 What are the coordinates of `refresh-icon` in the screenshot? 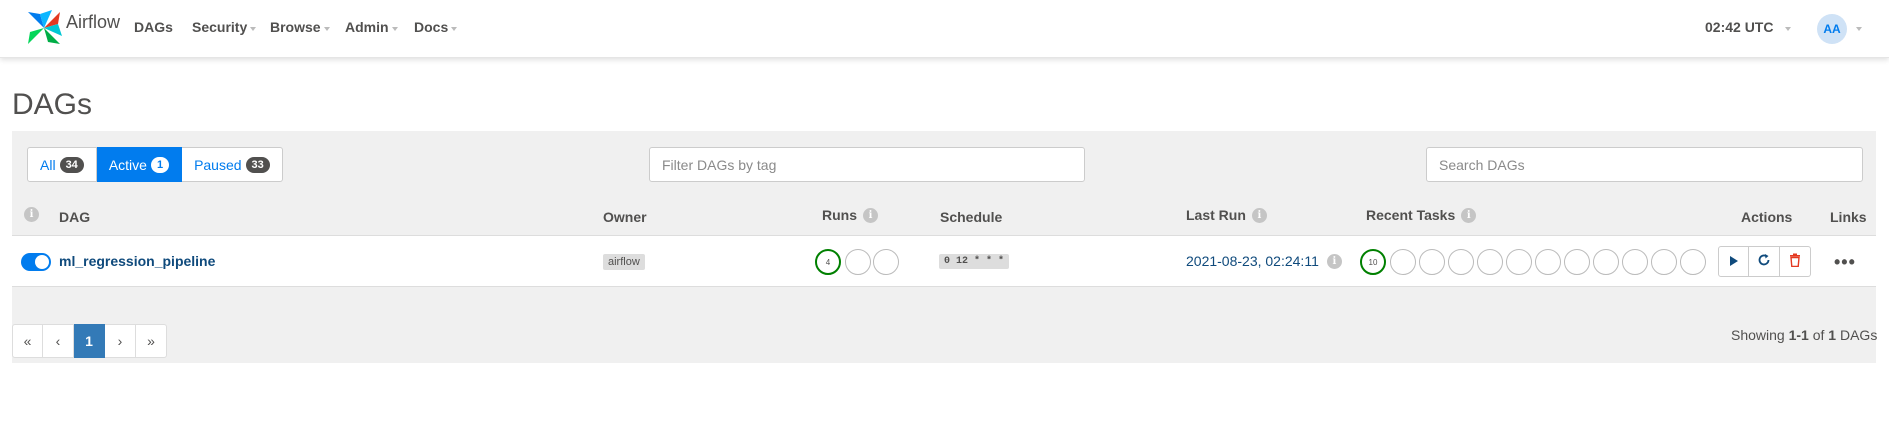 It's located at (1764, 261).